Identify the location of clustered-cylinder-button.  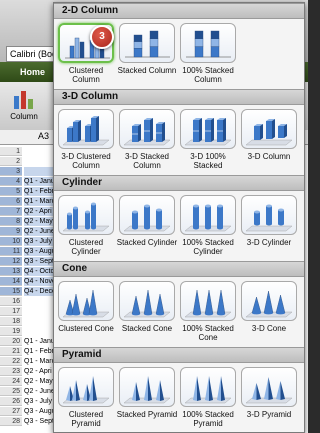
(86, 215).